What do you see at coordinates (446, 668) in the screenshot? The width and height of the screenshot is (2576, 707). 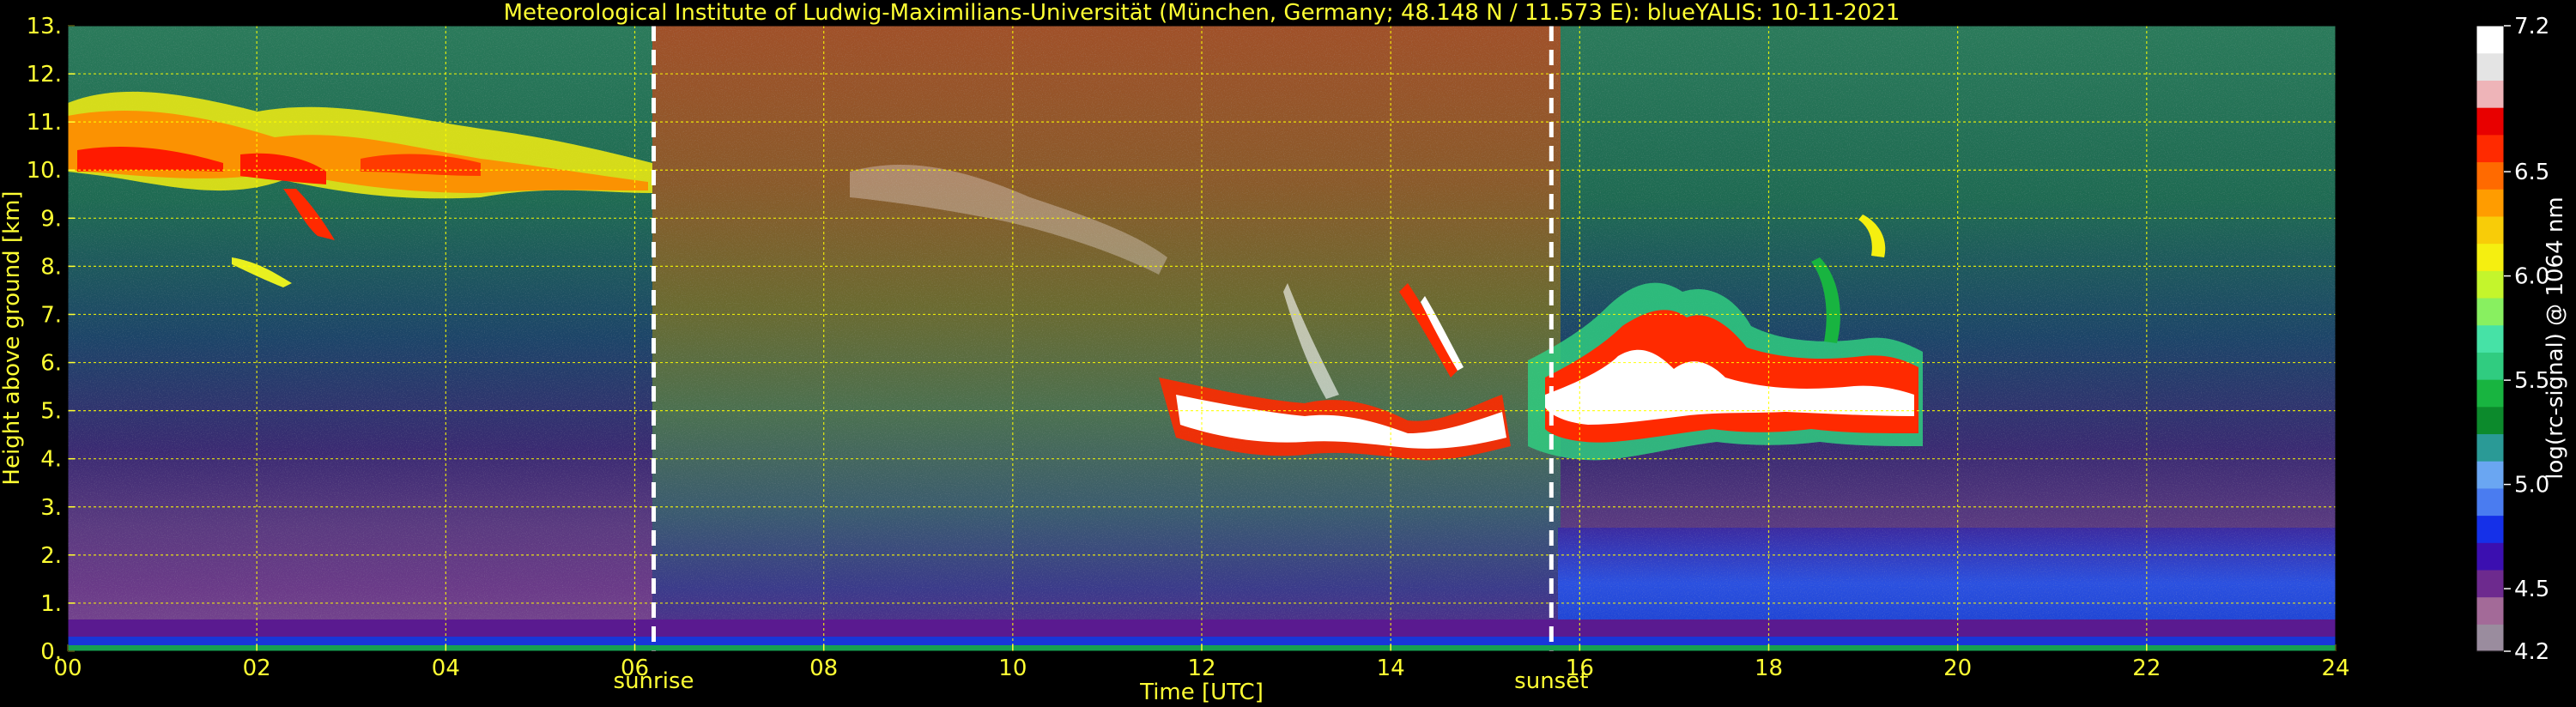 I see `x-tick-label: 04` at bounding box center [446, 668].